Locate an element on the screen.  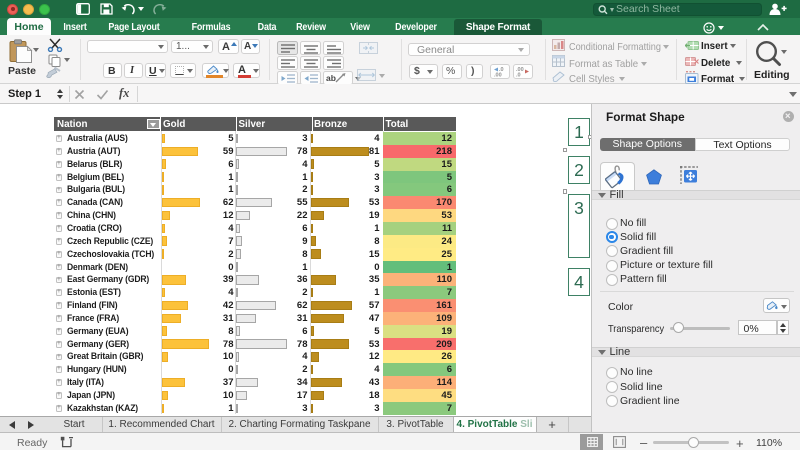
svg-text: .00 is located at coordinates (498, 75).